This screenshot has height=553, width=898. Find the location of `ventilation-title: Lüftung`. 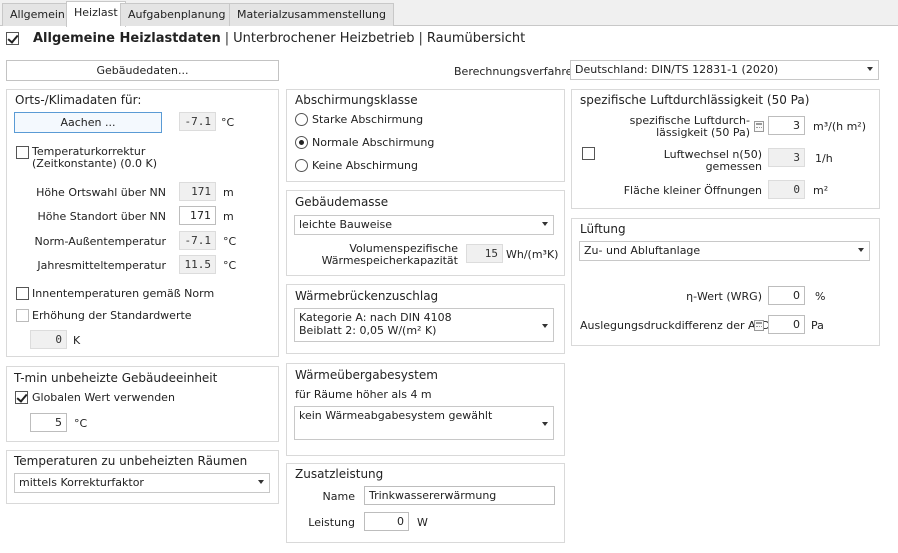

ventilation-title: Lüftung is located at coordinates (603, 229).